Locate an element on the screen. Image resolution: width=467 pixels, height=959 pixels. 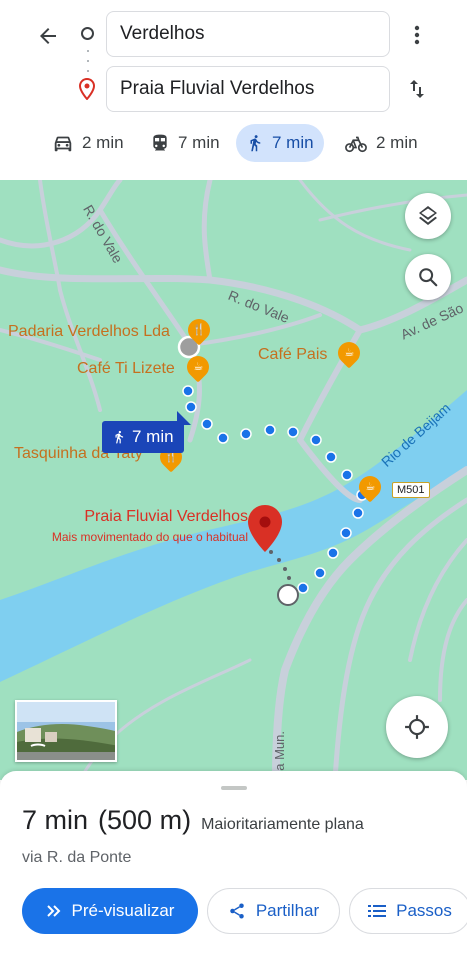
my-location-button is located at coordinates (417, 727).